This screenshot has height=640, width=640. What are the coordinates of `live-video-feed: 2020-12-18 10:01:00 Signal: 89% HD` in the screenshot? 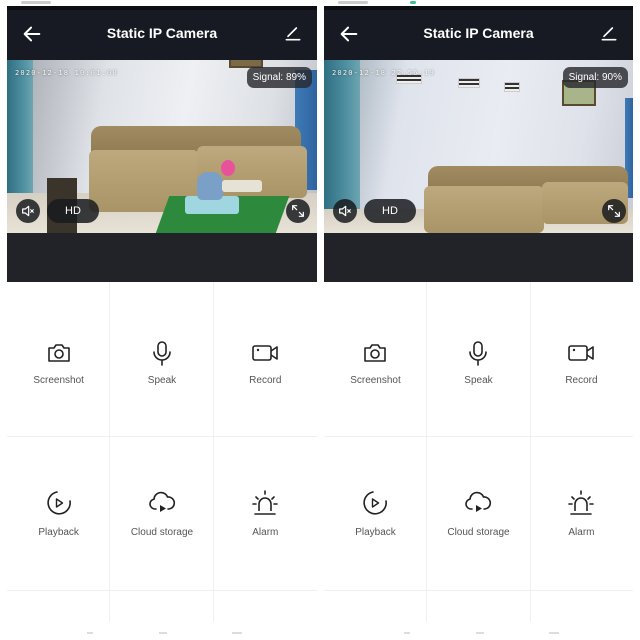 It's located at (162, 146).